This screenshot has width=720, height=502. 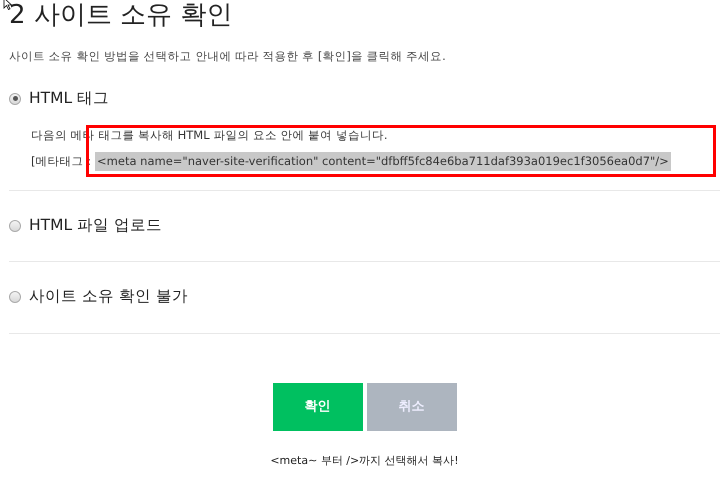 What do you see at coordinates (228, 56) in the screenshot?
I see `instruction-text: 사이트 소유 확인 방법을 선택하고 안내에 따라 적용한 후 [확인]을 클릭해 주세요.` at bounding box center [228, 56].